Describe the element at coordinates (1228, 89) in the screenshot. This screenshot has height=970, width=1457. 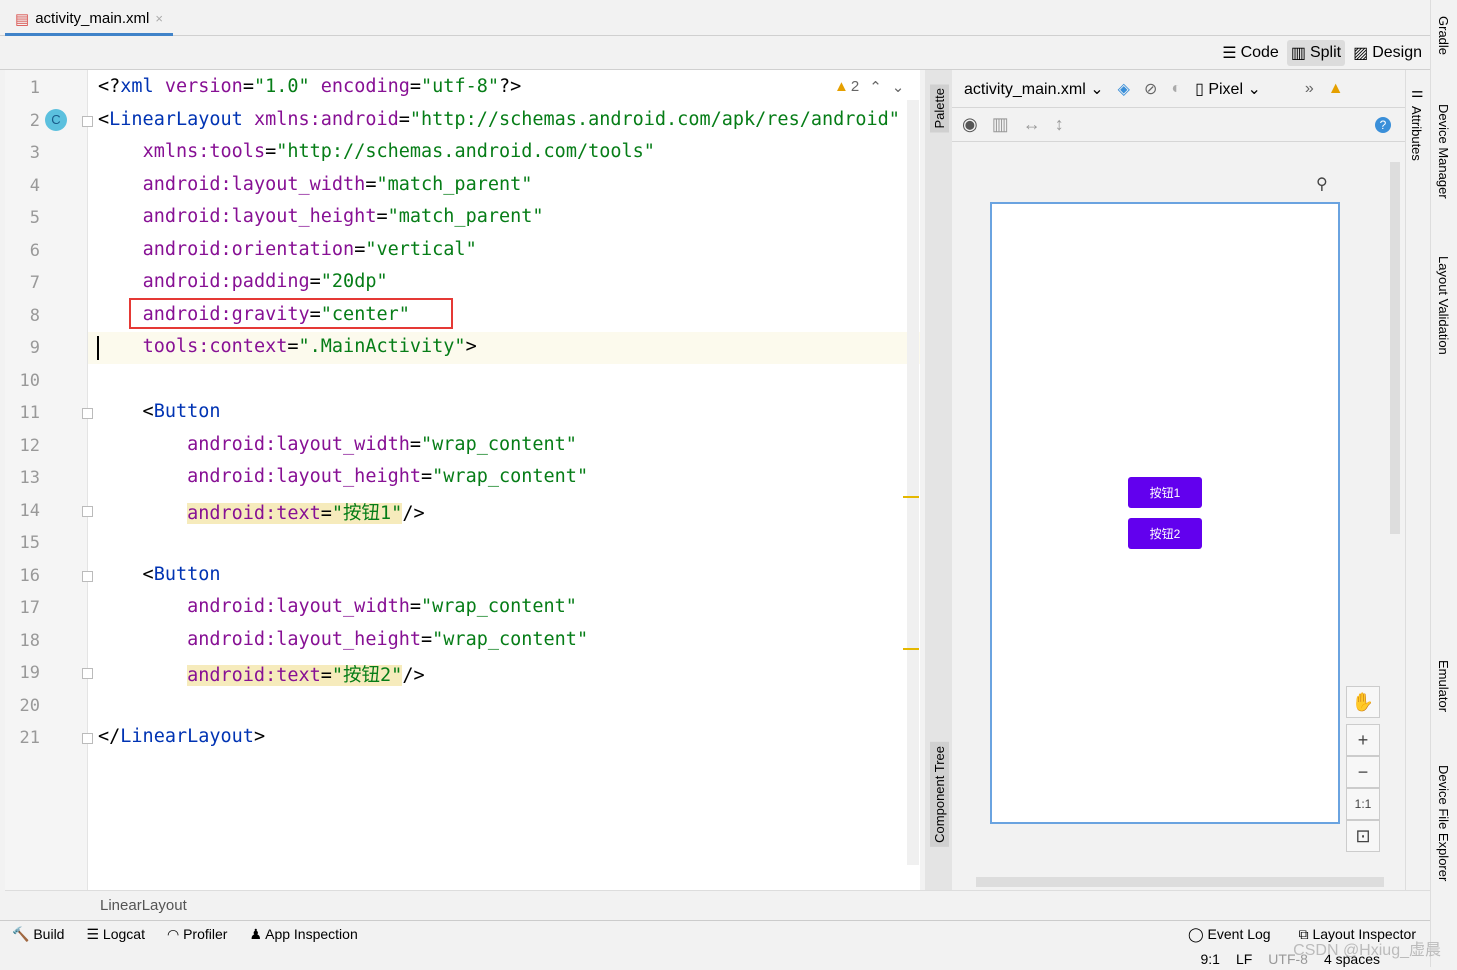
I see `device-select: ▯ Pixel ⌄` at that location.